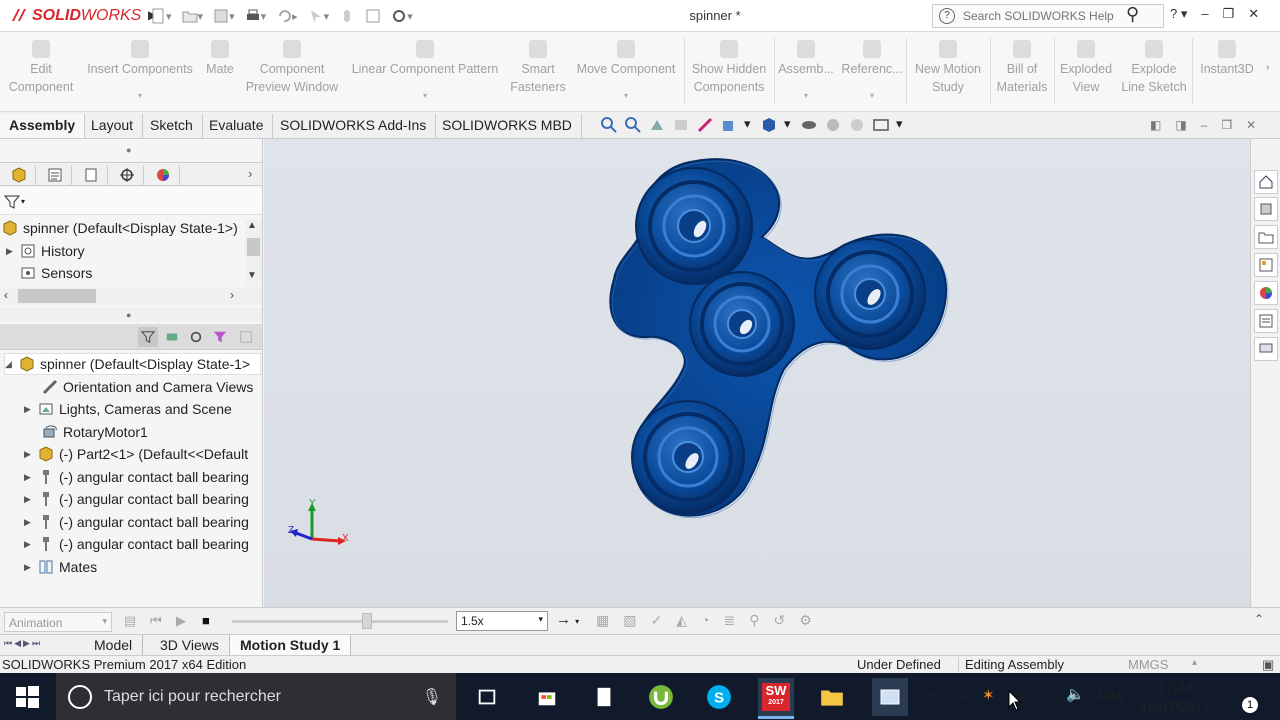  What do you see at coordinates (181, 621) in the screenshot?
I see `play-icon: ▶` at bounding box center [181, 621].